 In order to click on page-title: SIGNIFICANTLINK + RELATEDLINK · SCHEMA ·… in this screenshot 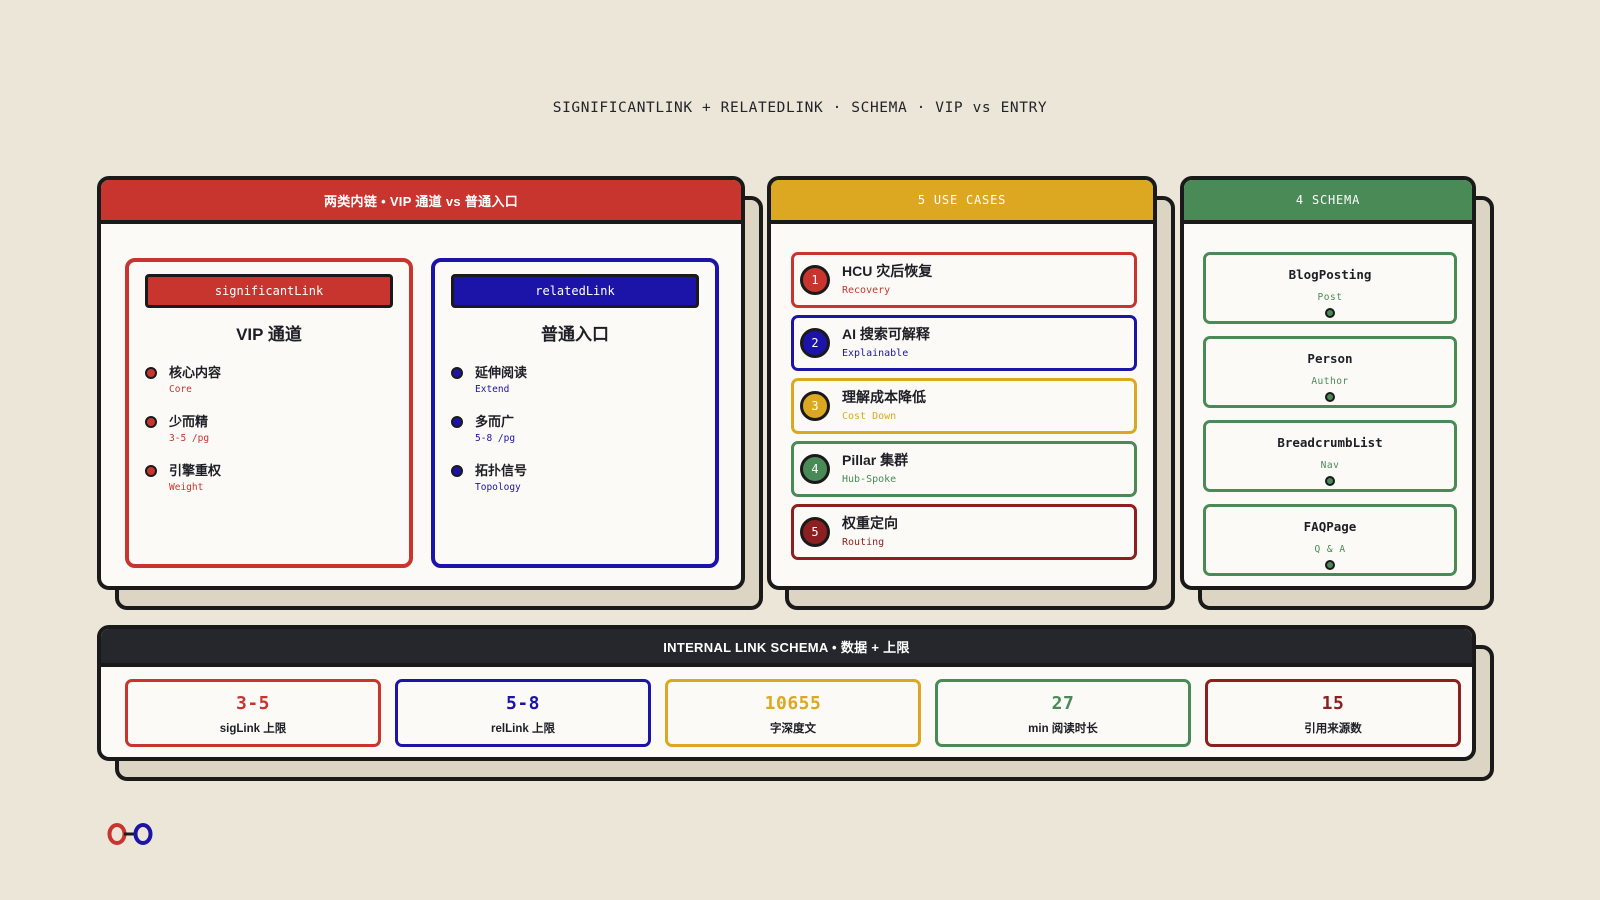, I will do `click(800, 108)`.